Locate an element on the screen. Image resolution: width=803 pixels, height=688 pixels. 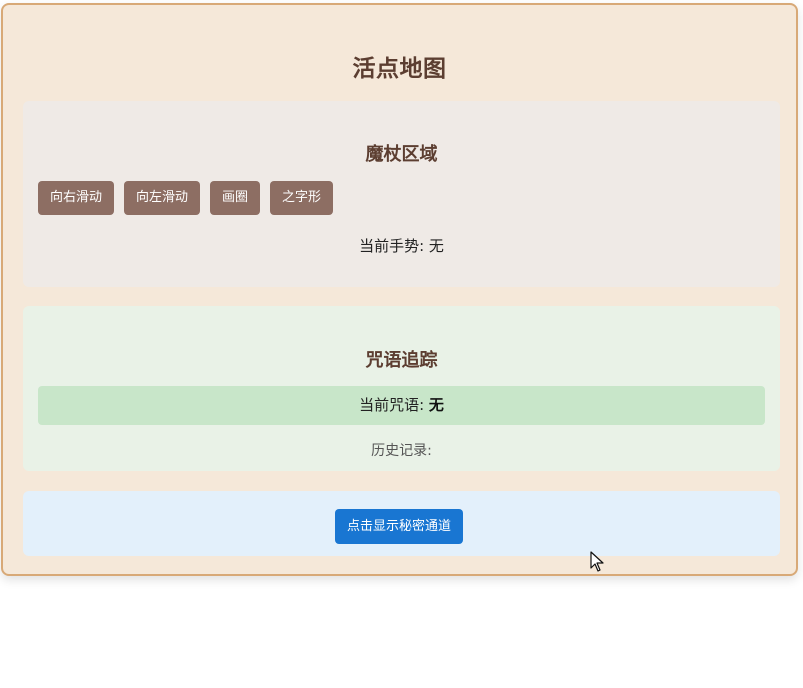
page-title: 活点地图 is located at coordinates (399, 69).